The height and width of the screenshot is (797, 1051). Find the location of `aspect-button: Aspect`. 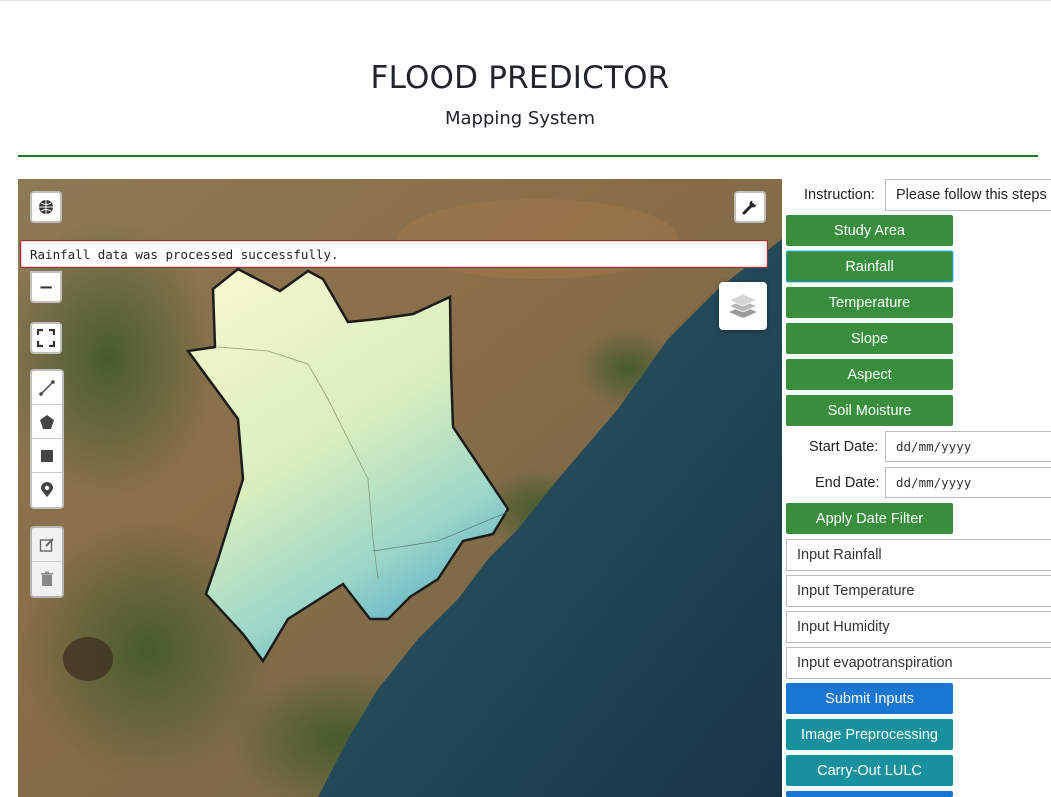

aspect-button: Aspect is located at coordinates (869, 374).